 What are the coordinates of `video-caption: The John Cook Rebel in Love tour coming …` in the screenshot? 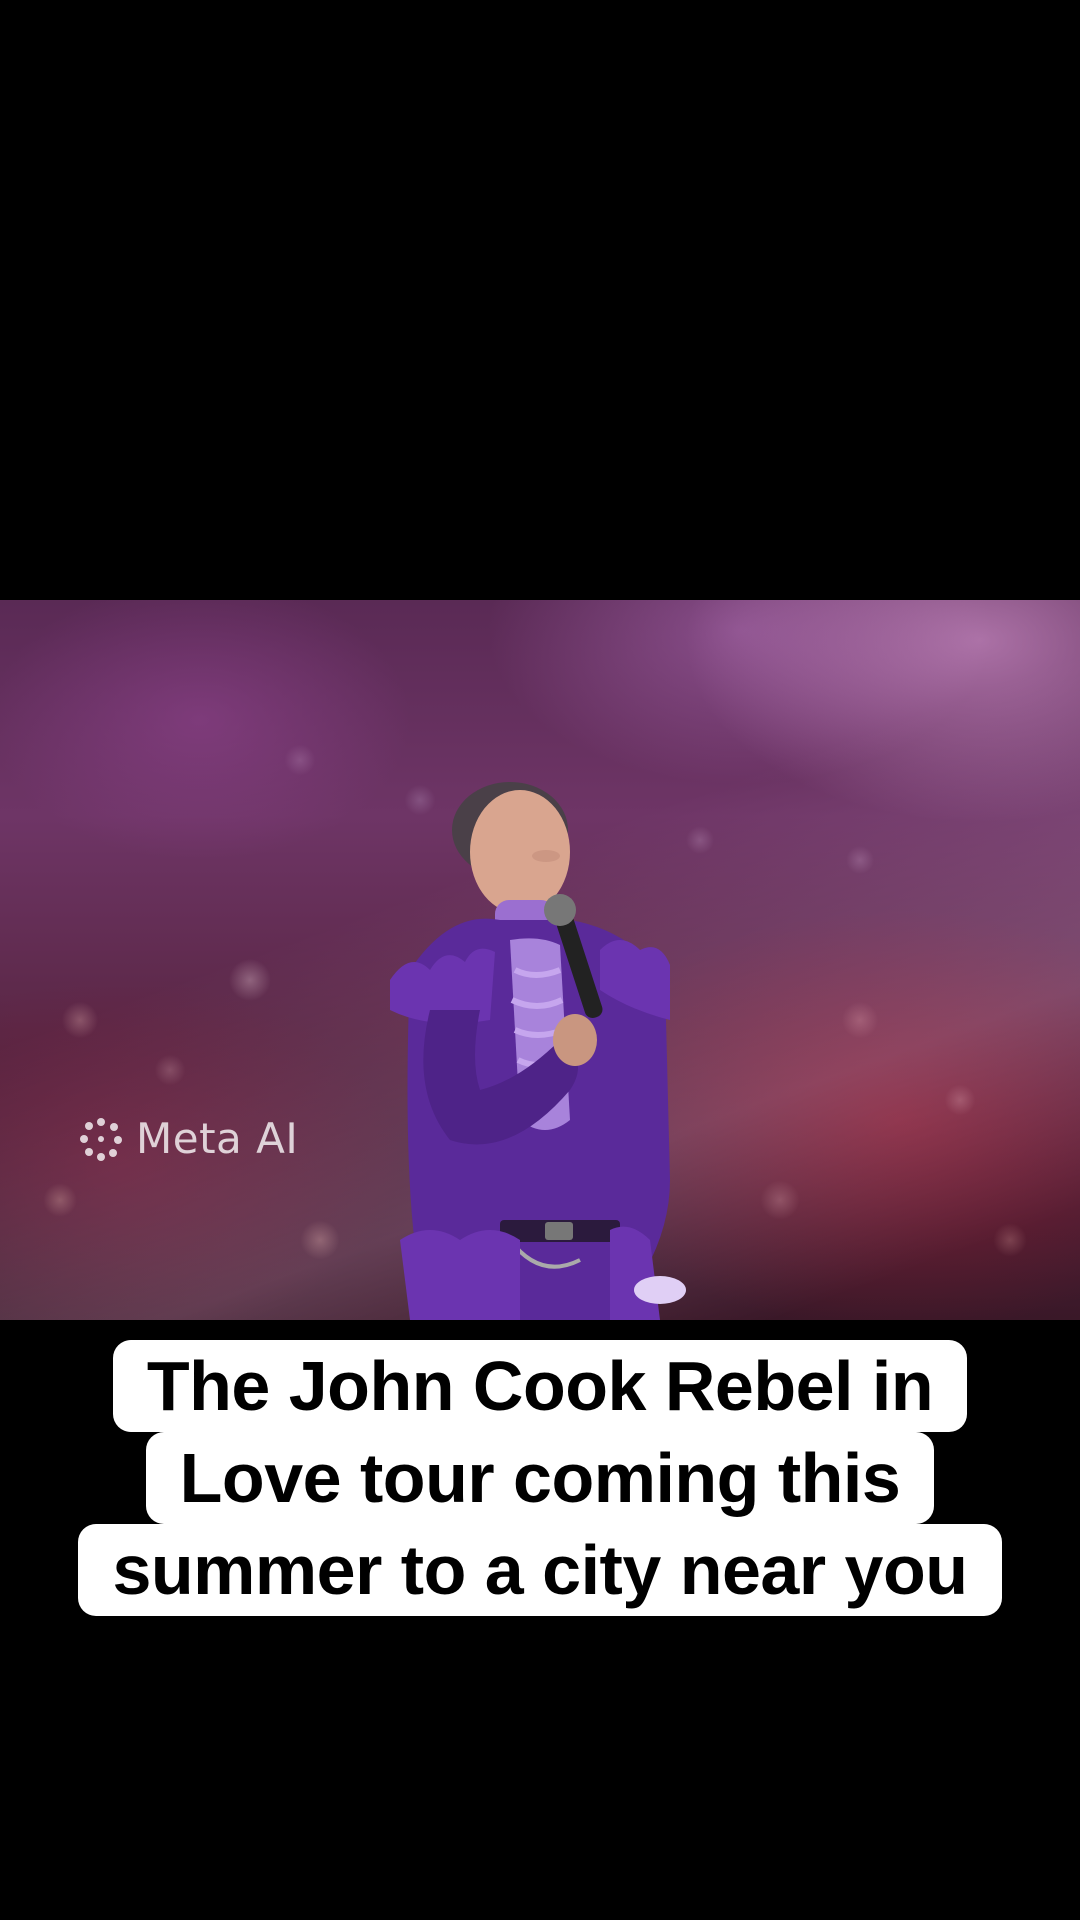 It's located at (540, 1478).